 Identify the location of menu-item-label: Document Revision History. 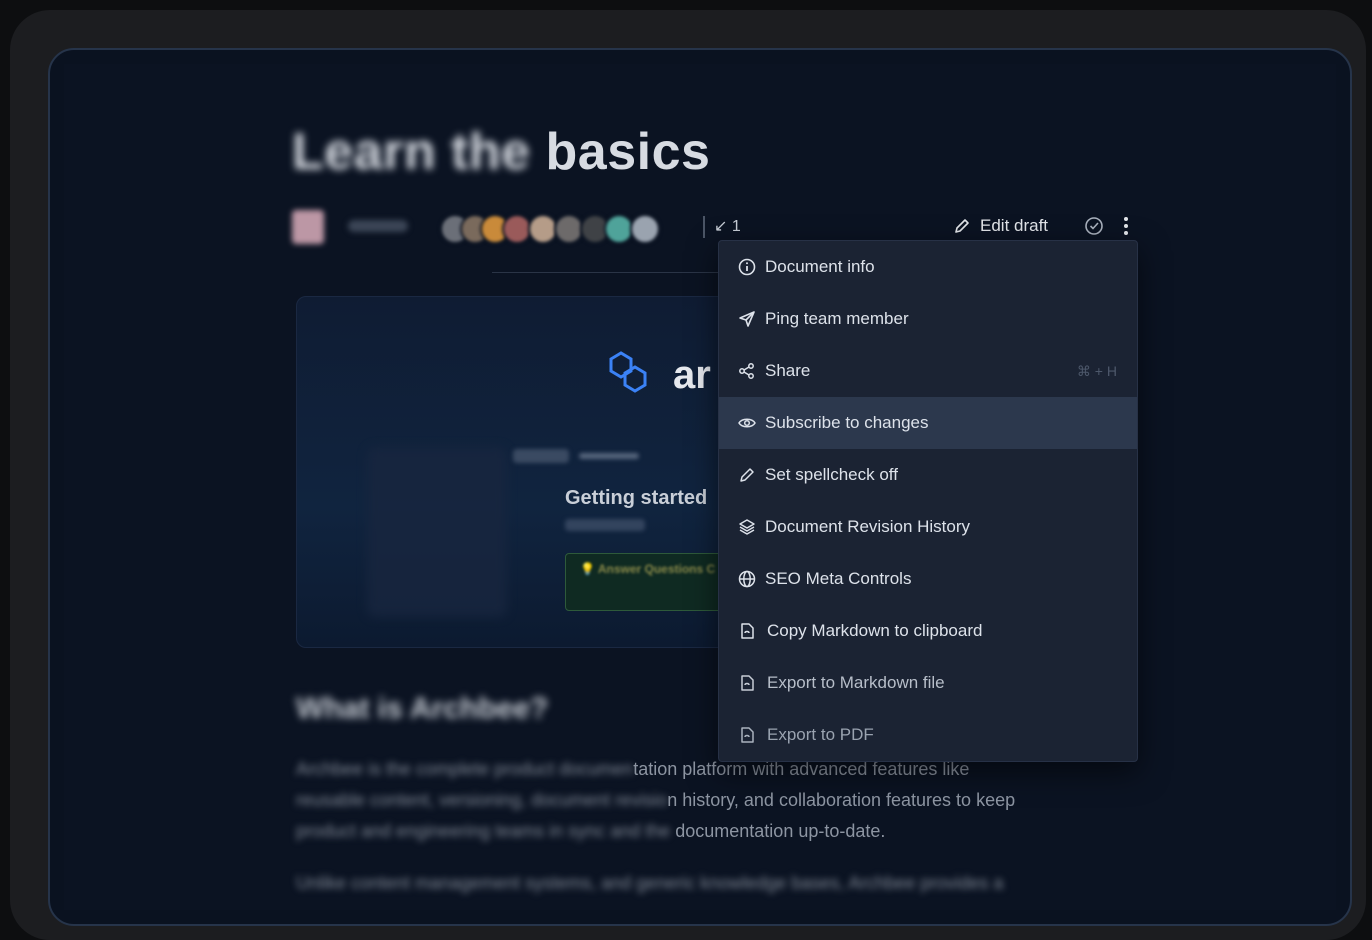
(868, 526).